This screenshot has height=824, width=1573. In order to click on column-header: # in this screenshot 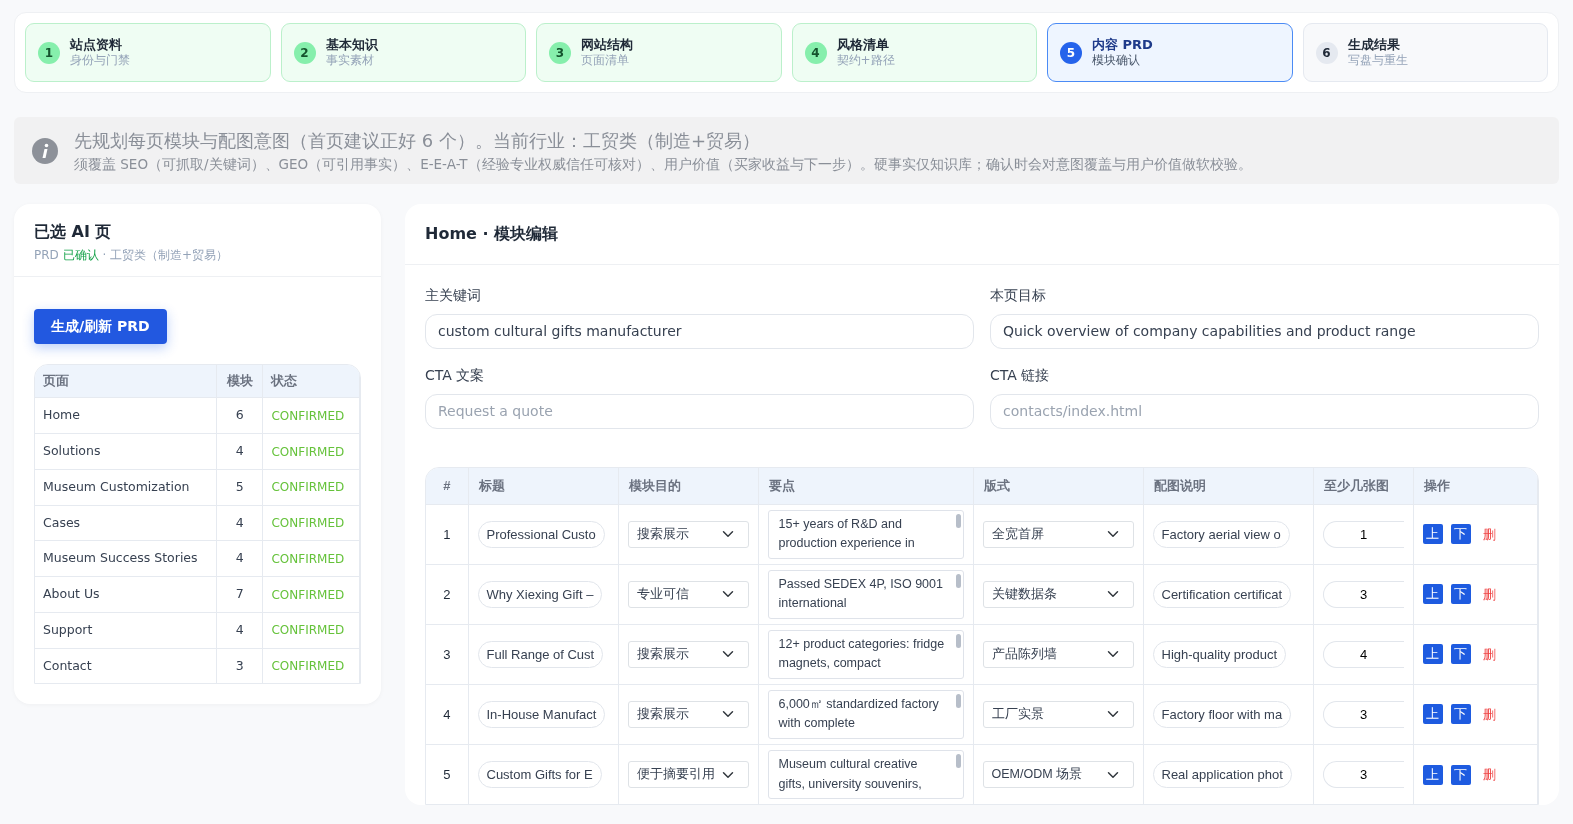, I will do `click(447, 486)`.